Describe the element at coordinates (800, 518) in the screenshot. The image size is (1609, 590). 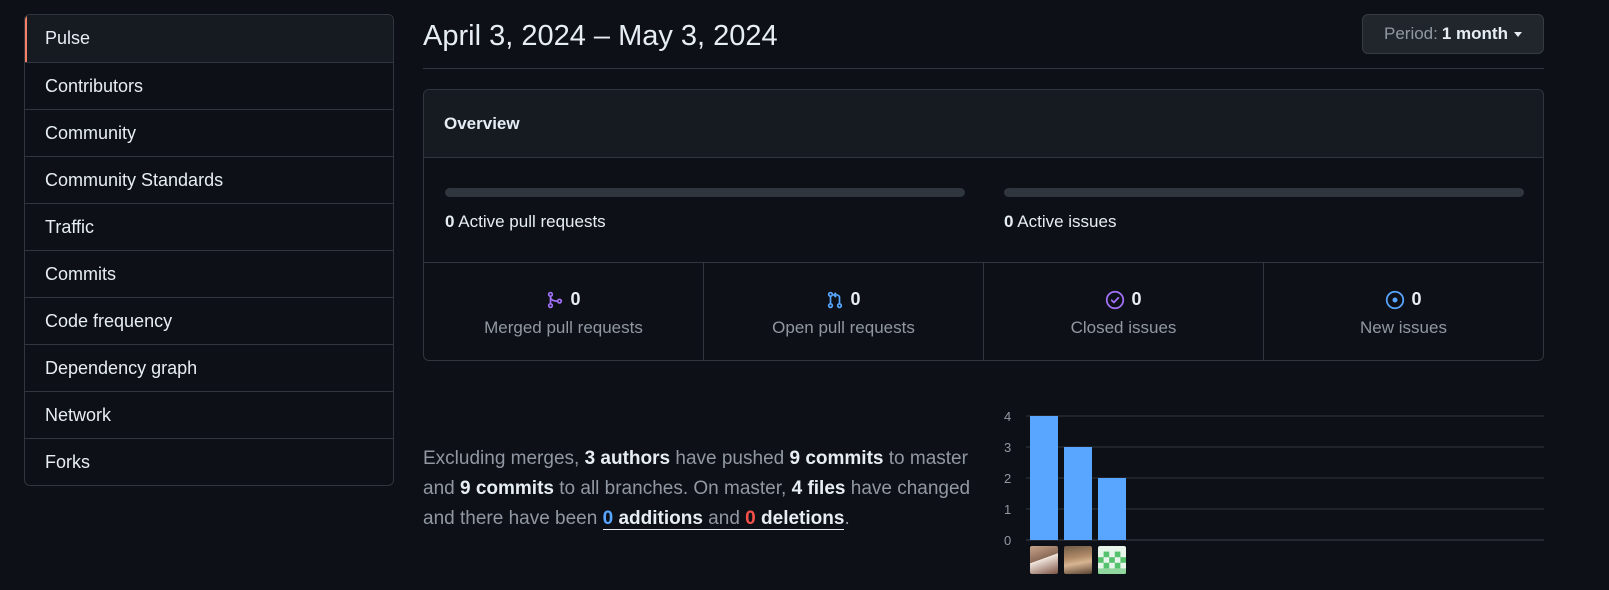
I see `deletions-label: deletions` at that location.